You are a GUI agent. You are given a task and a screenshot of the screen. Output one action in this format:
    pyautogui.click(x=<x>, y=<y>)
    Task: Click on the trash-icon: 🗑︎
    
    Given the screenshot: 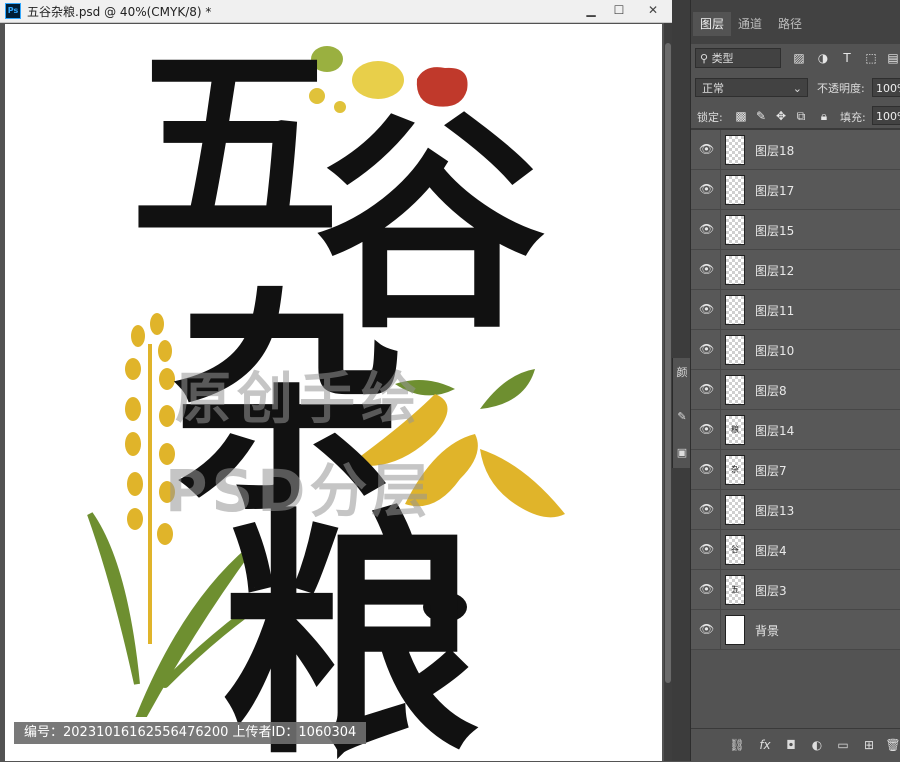 What is the action you would take?
    pyautogui.click(x=892, y=745)
    